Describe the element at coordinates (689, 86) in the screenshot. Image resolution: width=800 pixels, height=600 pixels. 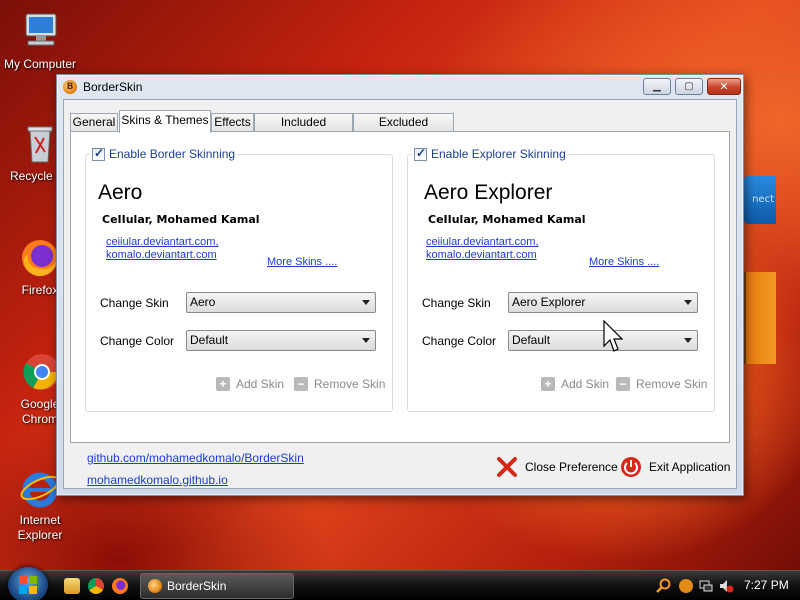
I see `maximize-button: ▢` at that location.